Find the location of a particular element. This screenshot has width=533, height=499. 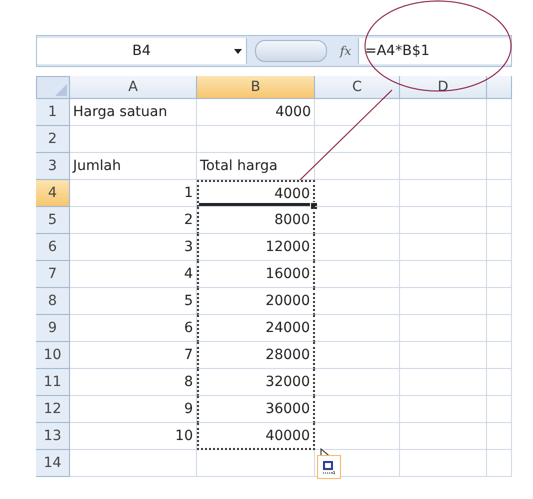

name-box: B4 is located at coordinates (142, 51).